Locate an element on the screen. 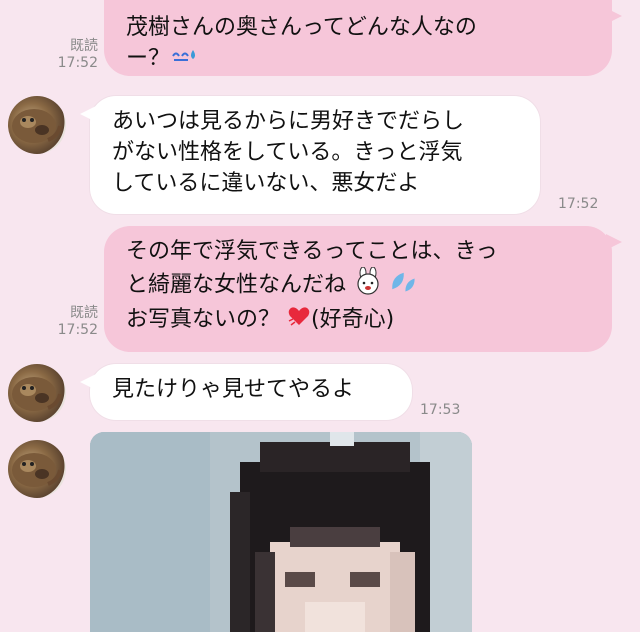 This screenshot has width=640, height=632. received-message-bubble: 見たけりゃ見せてやるよ is located at coordinates (246, 392).